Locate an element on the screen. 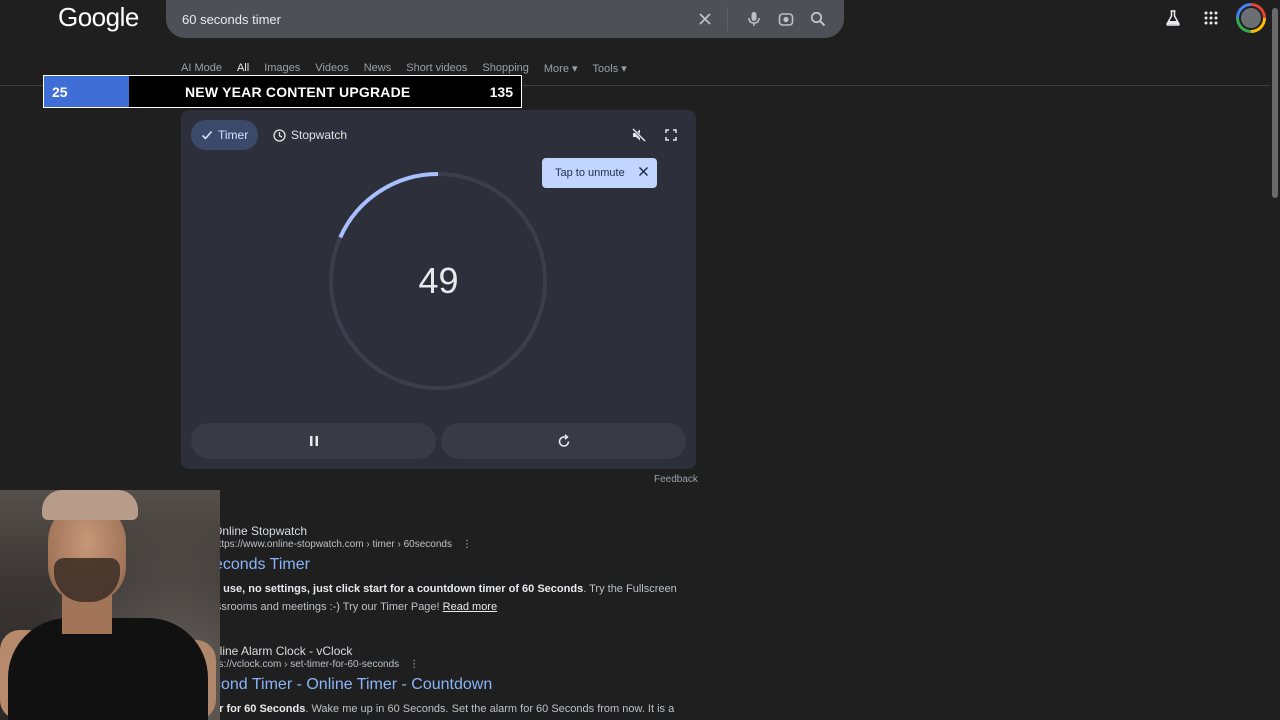  apps-grid-icon is located at coordinates (1211, 18).